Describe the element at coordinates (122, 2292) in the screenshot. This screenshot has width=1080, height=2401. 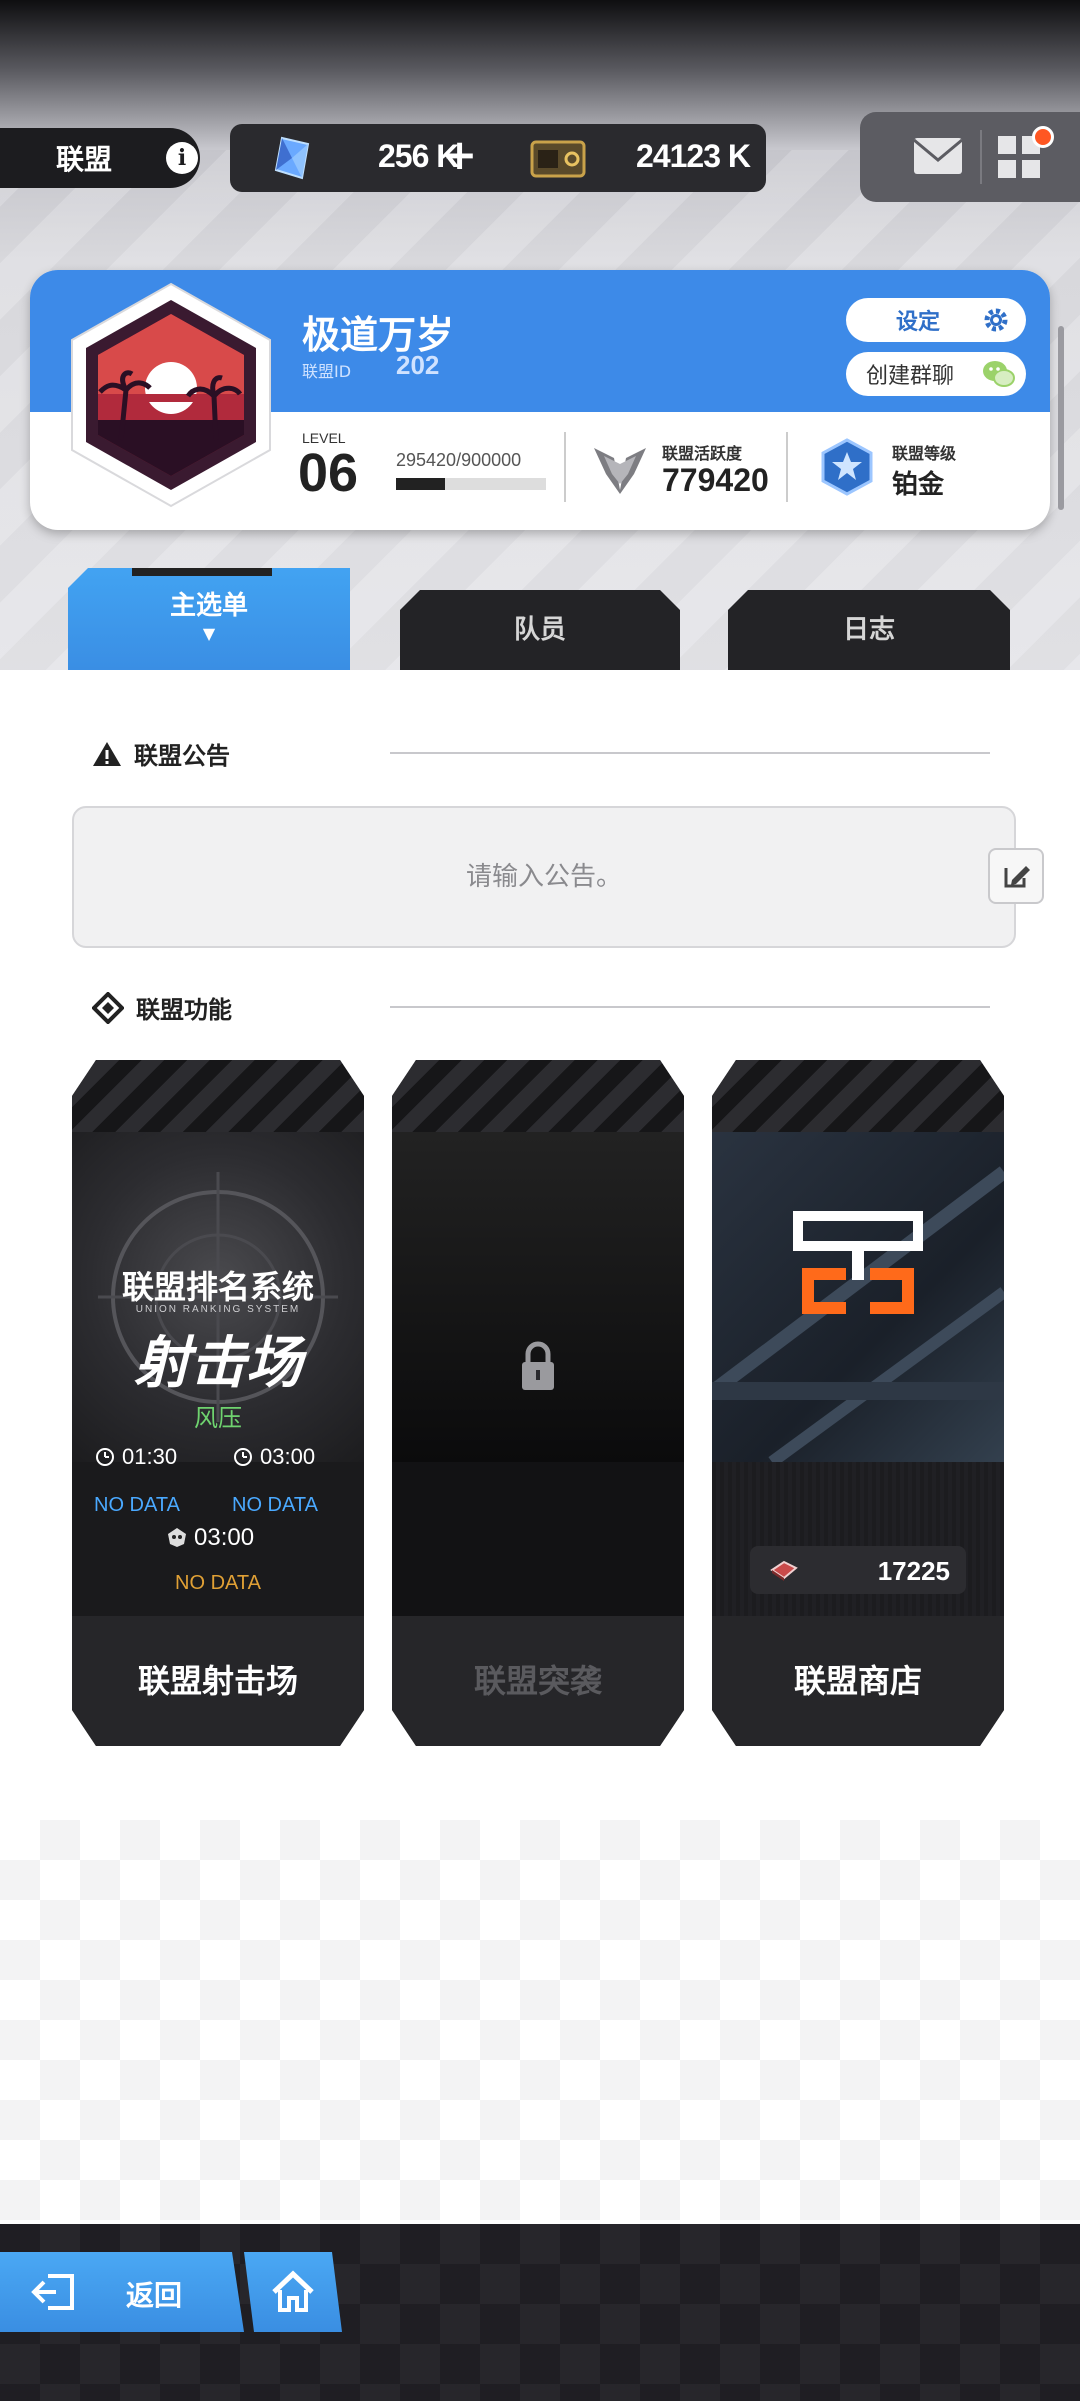
I see `back-button: 返回` at that location.